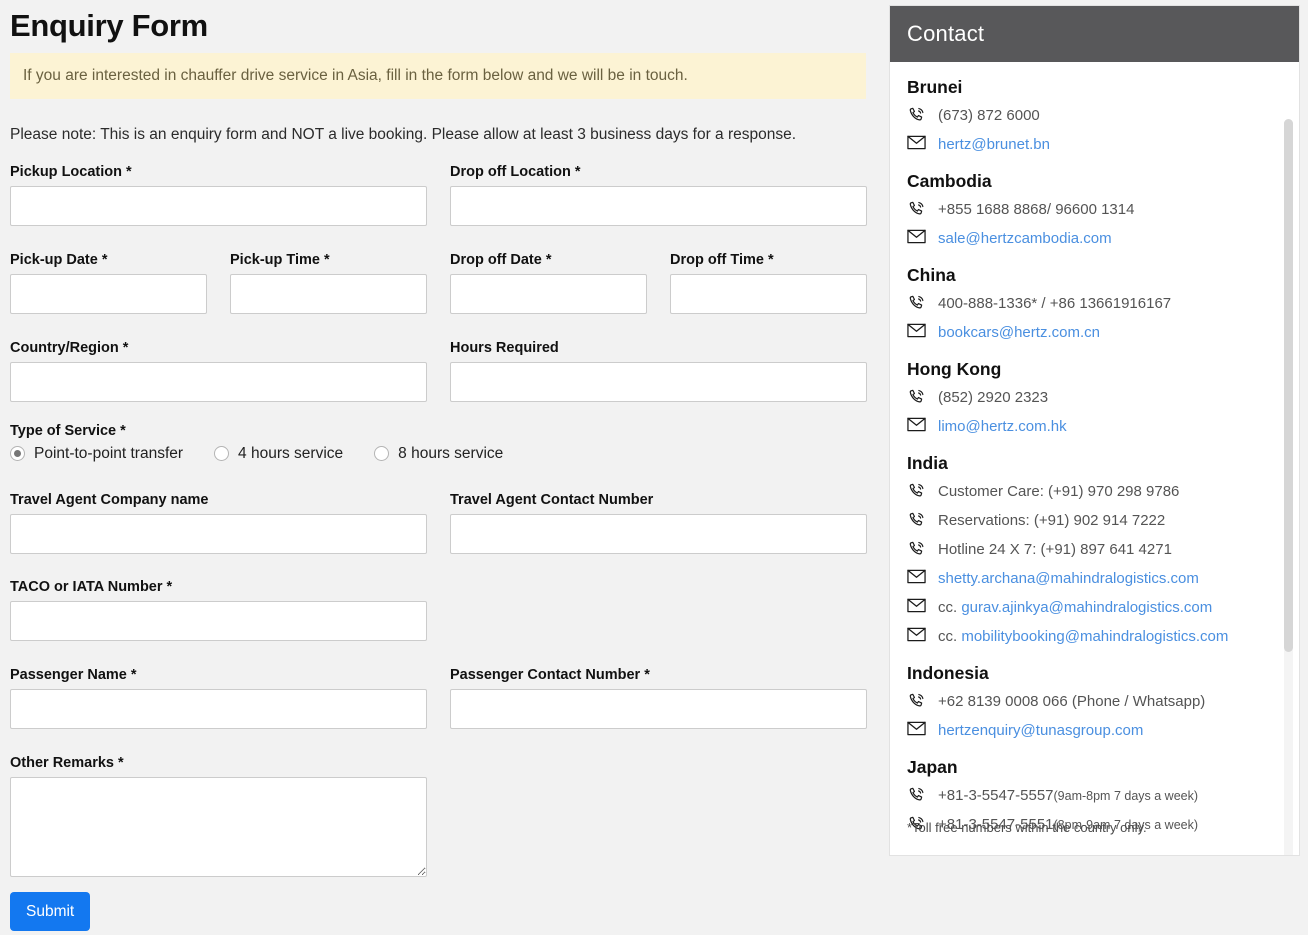 The height and width of the screenshot is (935, 1308). I want to click on field-passenger-contact: Passenger Contact Number *, so click(658, 697).